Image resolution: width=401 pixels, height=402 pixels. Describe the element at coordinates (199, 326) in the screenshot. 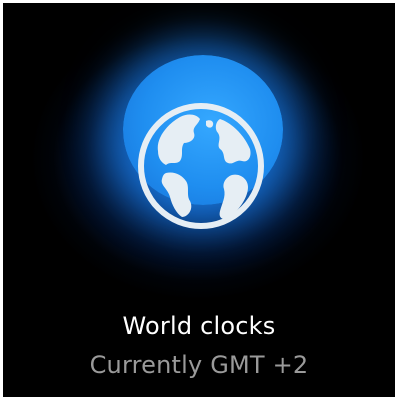

I see `widget-title: World clocks` at that location.